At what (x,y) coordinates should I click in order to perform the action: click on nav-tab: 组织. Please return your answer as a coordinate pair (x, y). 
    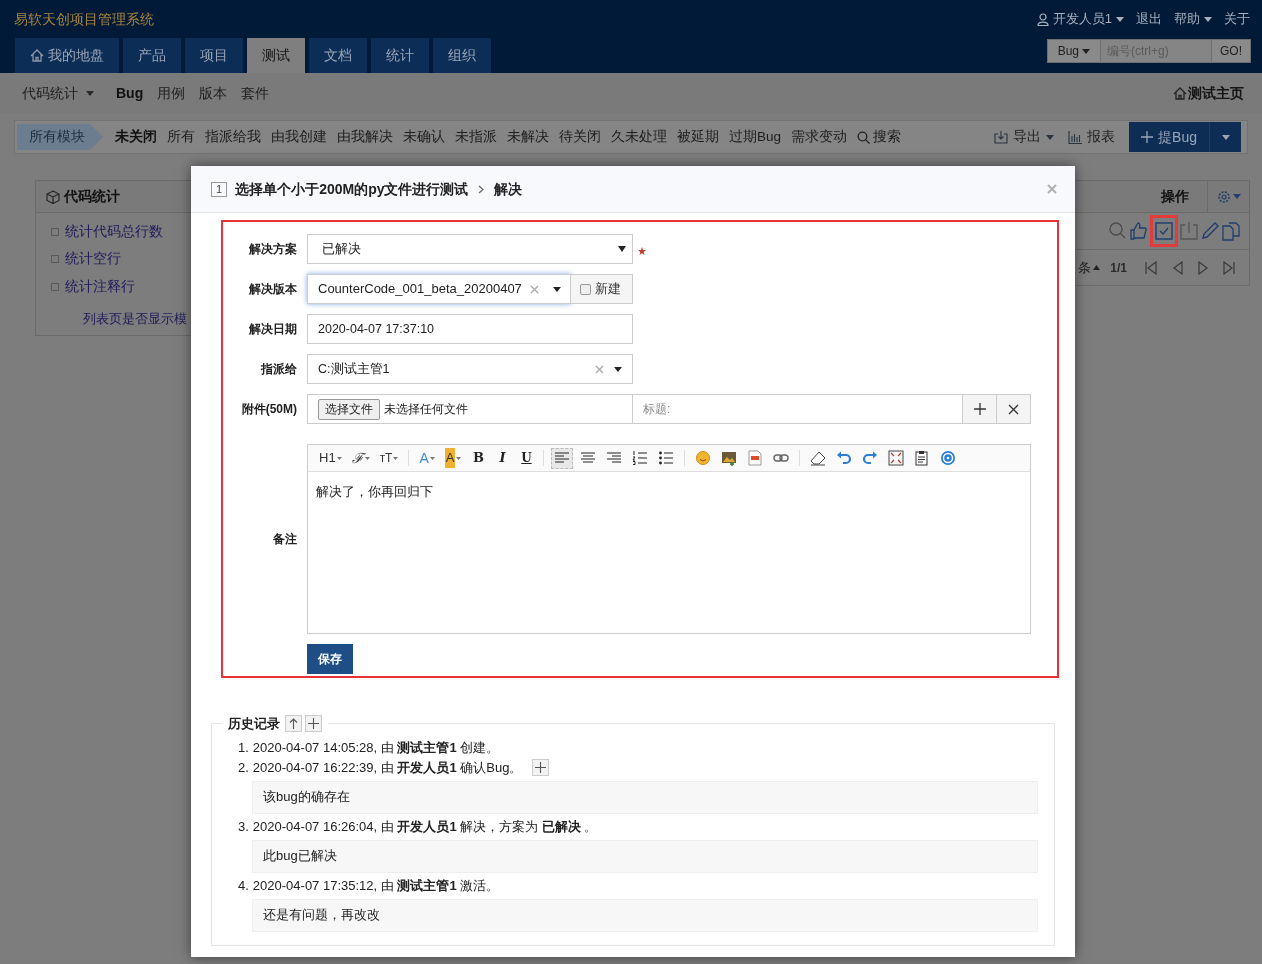
    Looking at the image, I should click on (462, 55).